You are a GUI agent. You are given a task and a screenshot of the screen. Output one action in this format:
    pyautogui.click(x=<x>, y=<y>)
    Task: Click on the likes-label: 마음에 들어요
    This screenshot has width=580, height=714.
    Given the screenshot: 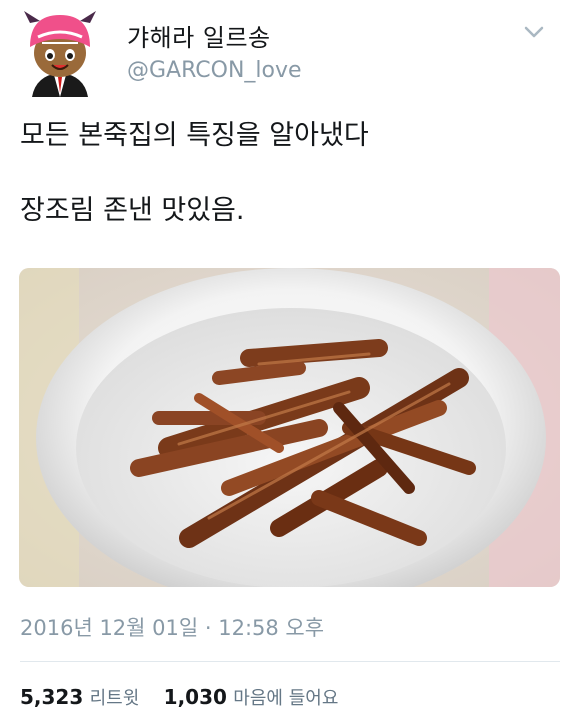 What is the action you would take?
    pyautogui.click(x=286, y=698)
    